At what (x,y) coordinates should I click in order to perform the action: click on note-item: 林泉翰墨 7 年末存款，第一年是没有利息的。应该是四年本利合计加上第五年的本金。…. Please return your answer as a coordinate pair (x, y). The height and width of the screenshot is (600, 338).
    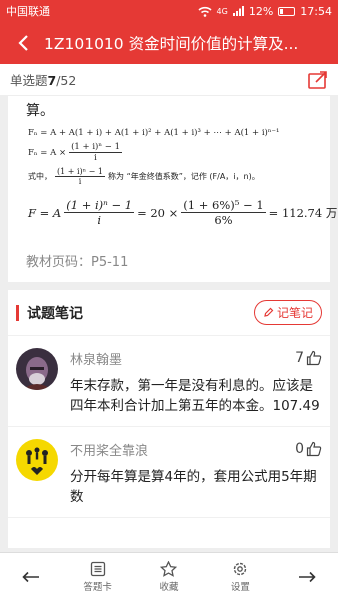
    Looking at the image, I should click on (169, 381).